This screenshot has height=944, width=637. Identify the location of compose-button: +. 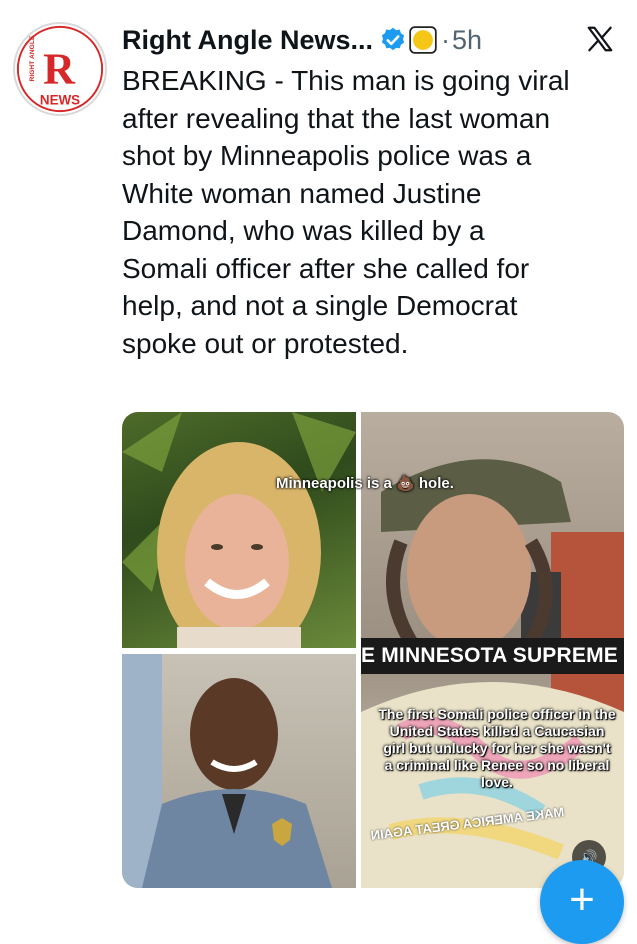
(582, 902).